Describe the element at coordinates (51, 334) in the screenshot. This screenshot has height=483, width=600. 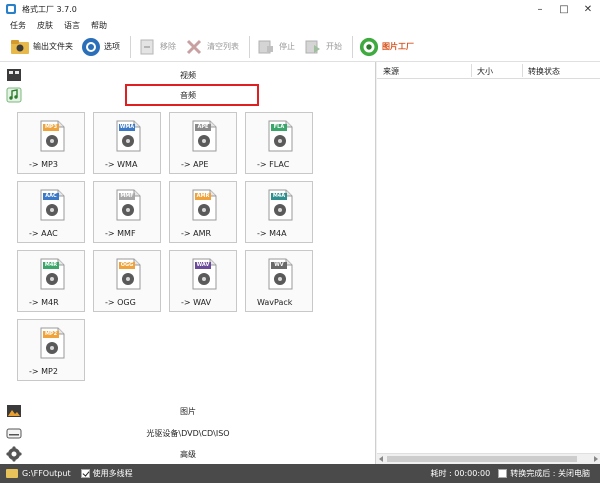
I see `format-badge: MP2` at that location.